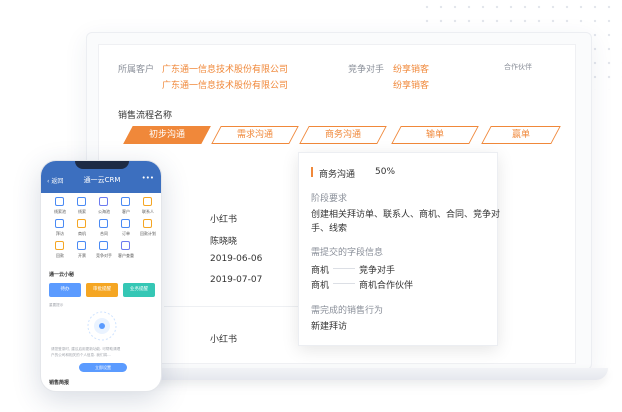 The image size is (622, 412). What do you see at coordinates (148, 233) in the screenshot?
I see `mobile-app-label: 回款计划` at bounding box center [148, 233].